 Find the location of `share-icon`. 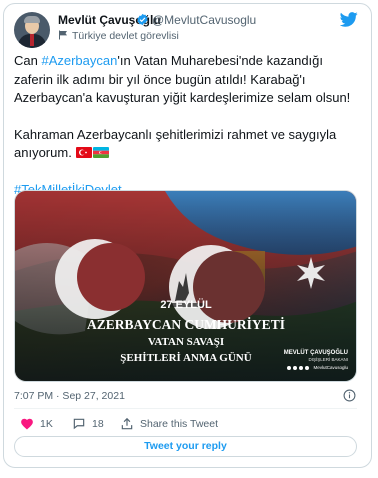

share-icon is located at coordinates (127, 423).